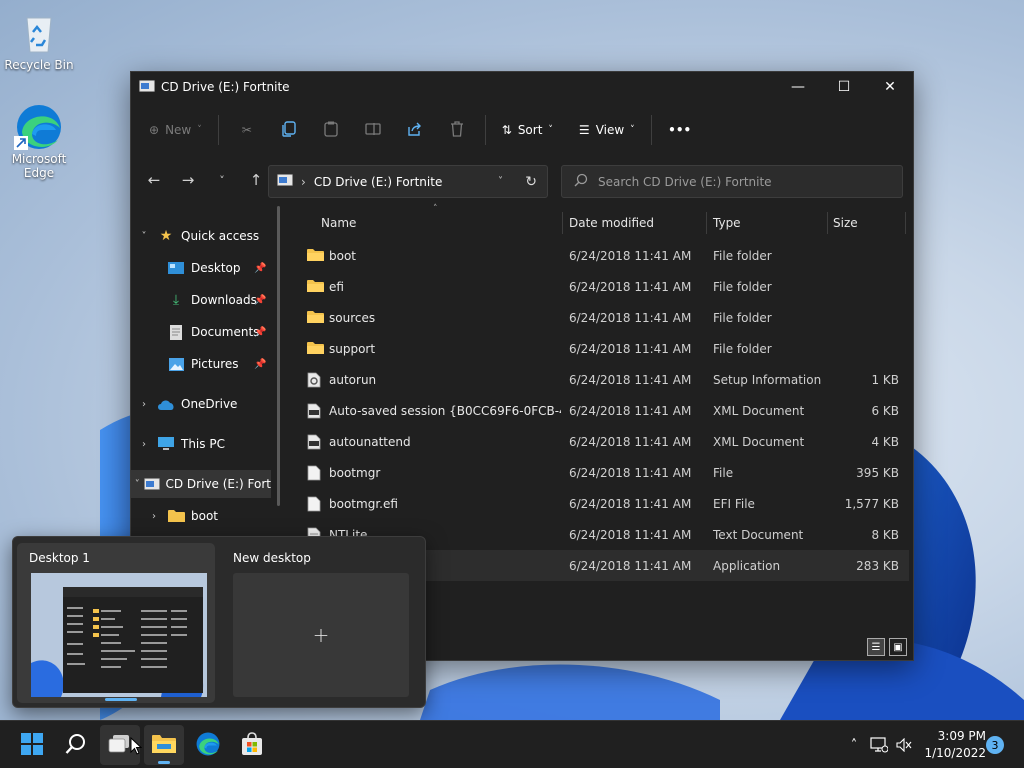 The image size is (1024, 768). I want to click on search-box, so click(732, 181).